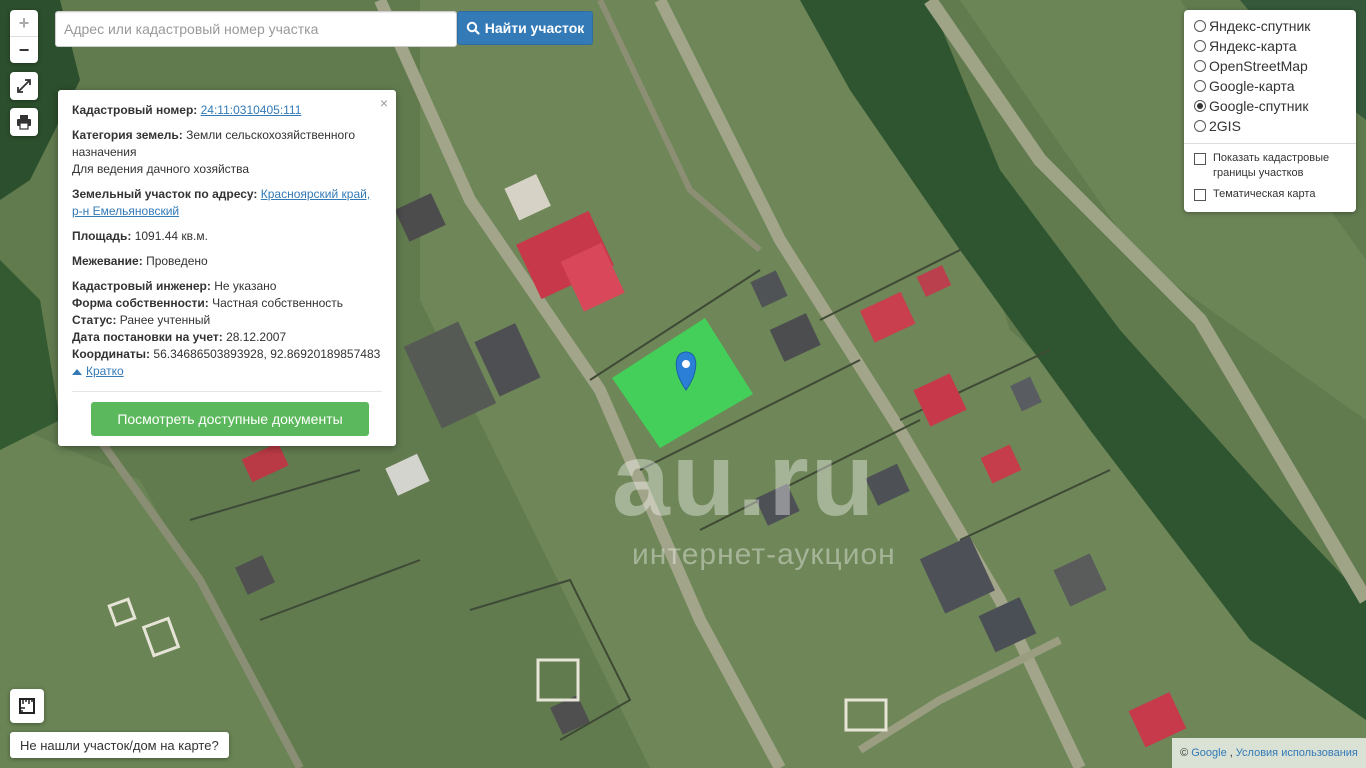 The image size is (1366, 768). I want to click on search-input, so click(256, 29).